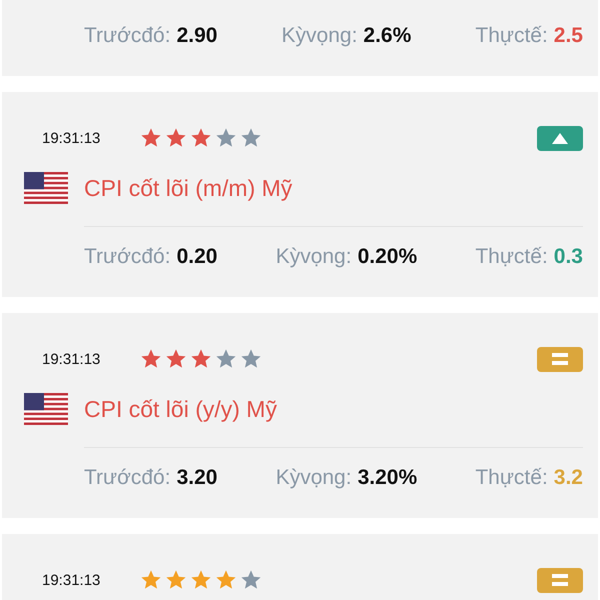 This screenshot has width=600, height=600. What do you see at coordinates (180, 409) in the screenshot?
I see `event-title: CPI cốt lõi (y/y) Mỹ` at bounding box center [180, 409].